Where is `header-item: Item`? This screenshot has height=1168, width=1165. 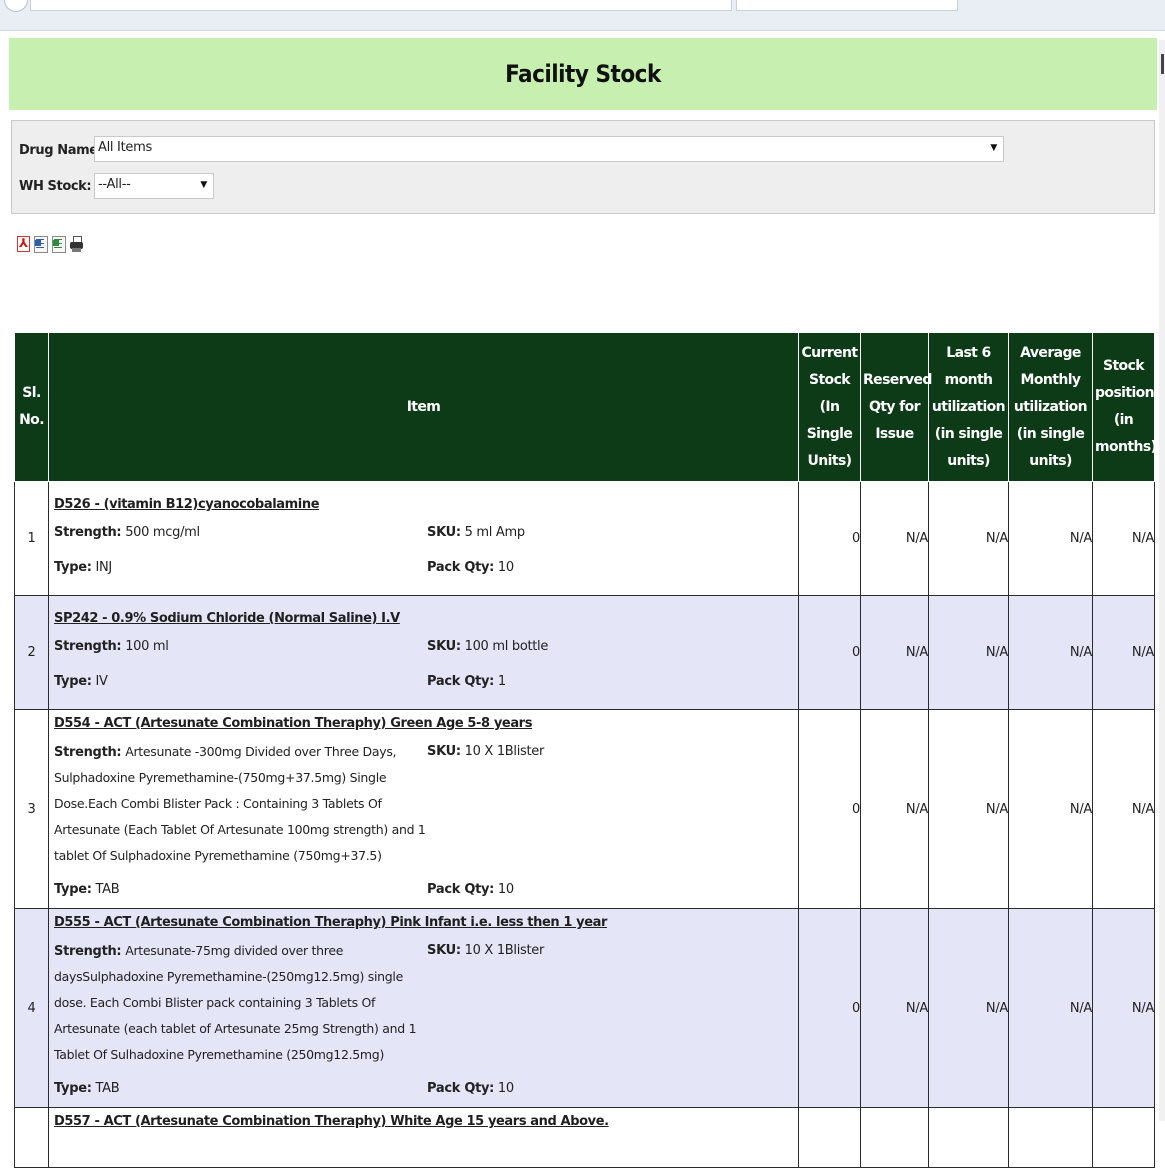 header-item: Item is located at coordinates (423, 407).